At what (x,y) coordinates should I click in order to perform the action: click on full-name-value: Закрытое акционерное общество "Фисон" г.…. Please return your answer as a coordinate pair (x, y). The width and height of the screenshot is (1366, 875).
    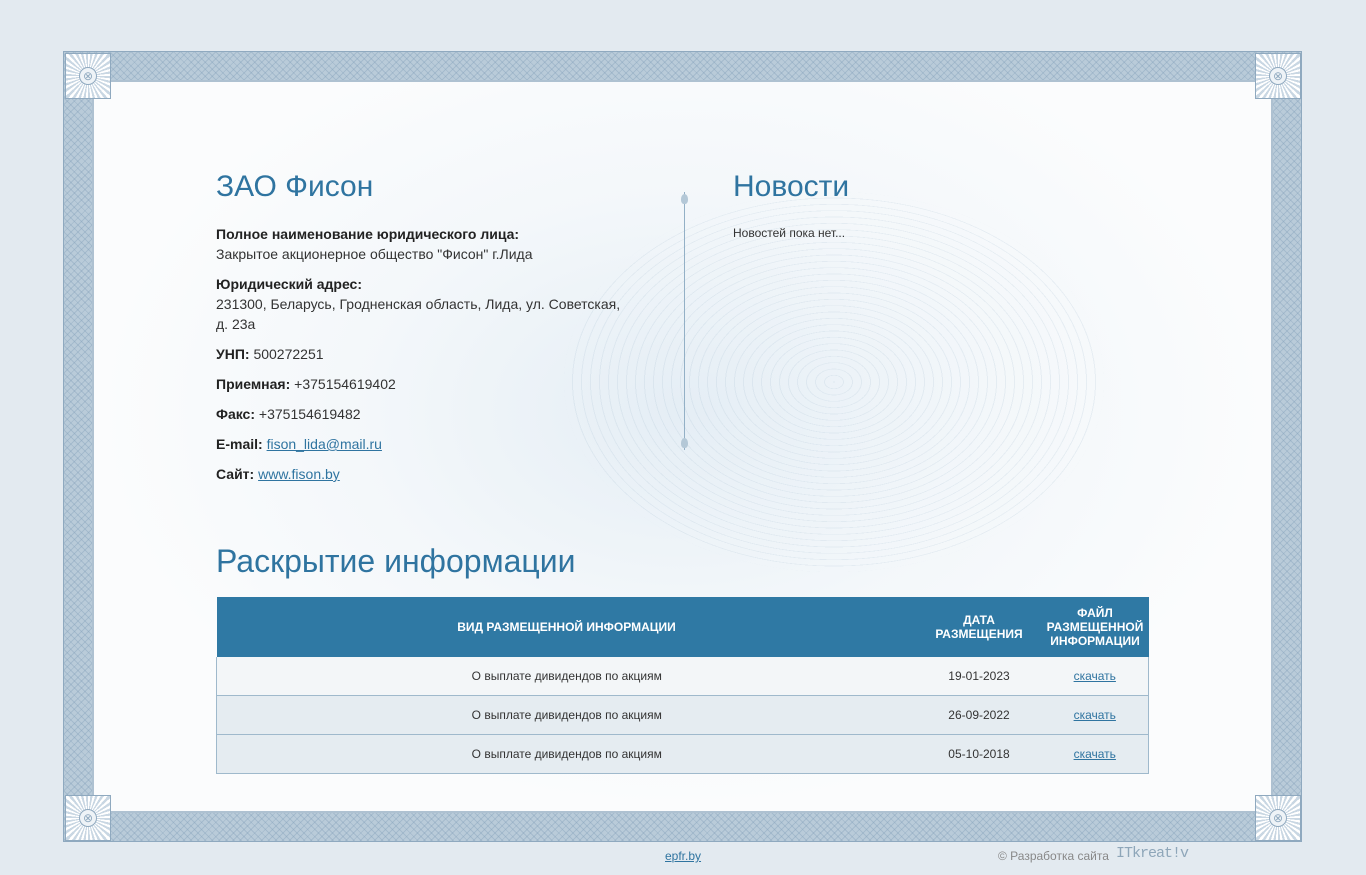
    Looking at the image, I should click on (374, 254).